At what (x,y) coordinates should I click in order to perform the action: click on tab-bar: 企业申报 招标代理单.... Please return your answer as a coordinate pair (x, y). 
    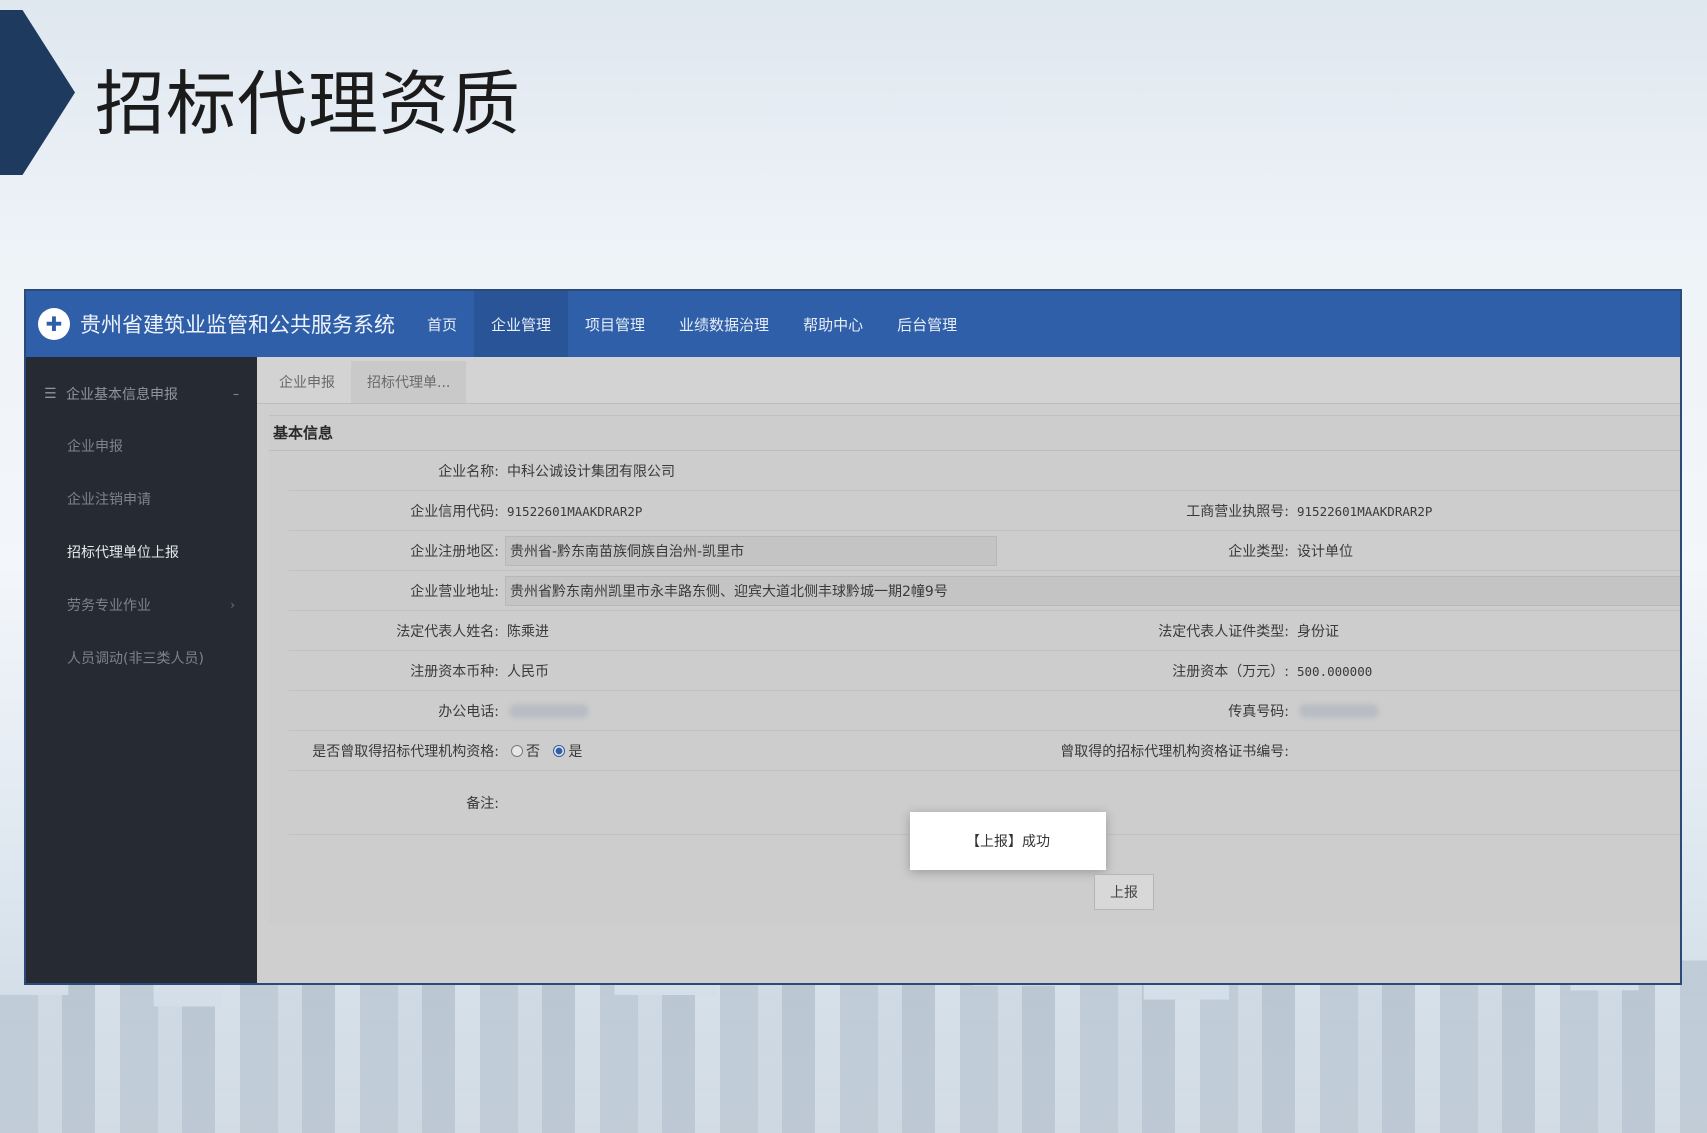
    Looking at the image, I should click on (968, 380).